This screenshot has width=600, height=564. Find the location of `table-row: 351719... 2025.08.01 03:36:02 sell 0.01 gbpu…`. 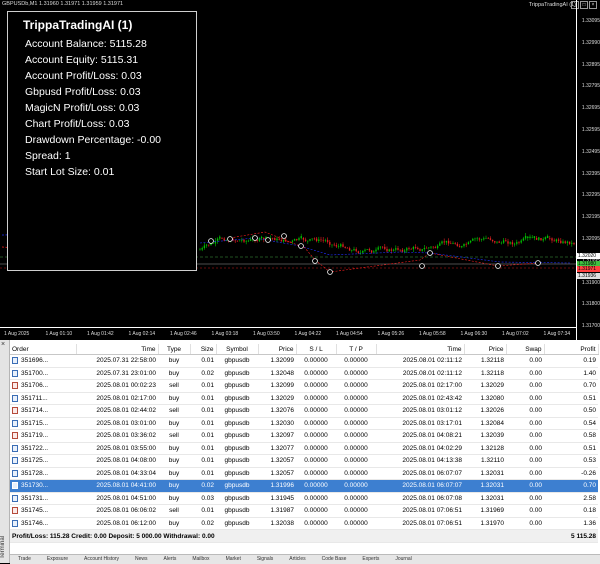

table-row: 351719... 2025.08.01 03:36:02 sell 0.01 gbpu… is located at coordinates (304, 436).